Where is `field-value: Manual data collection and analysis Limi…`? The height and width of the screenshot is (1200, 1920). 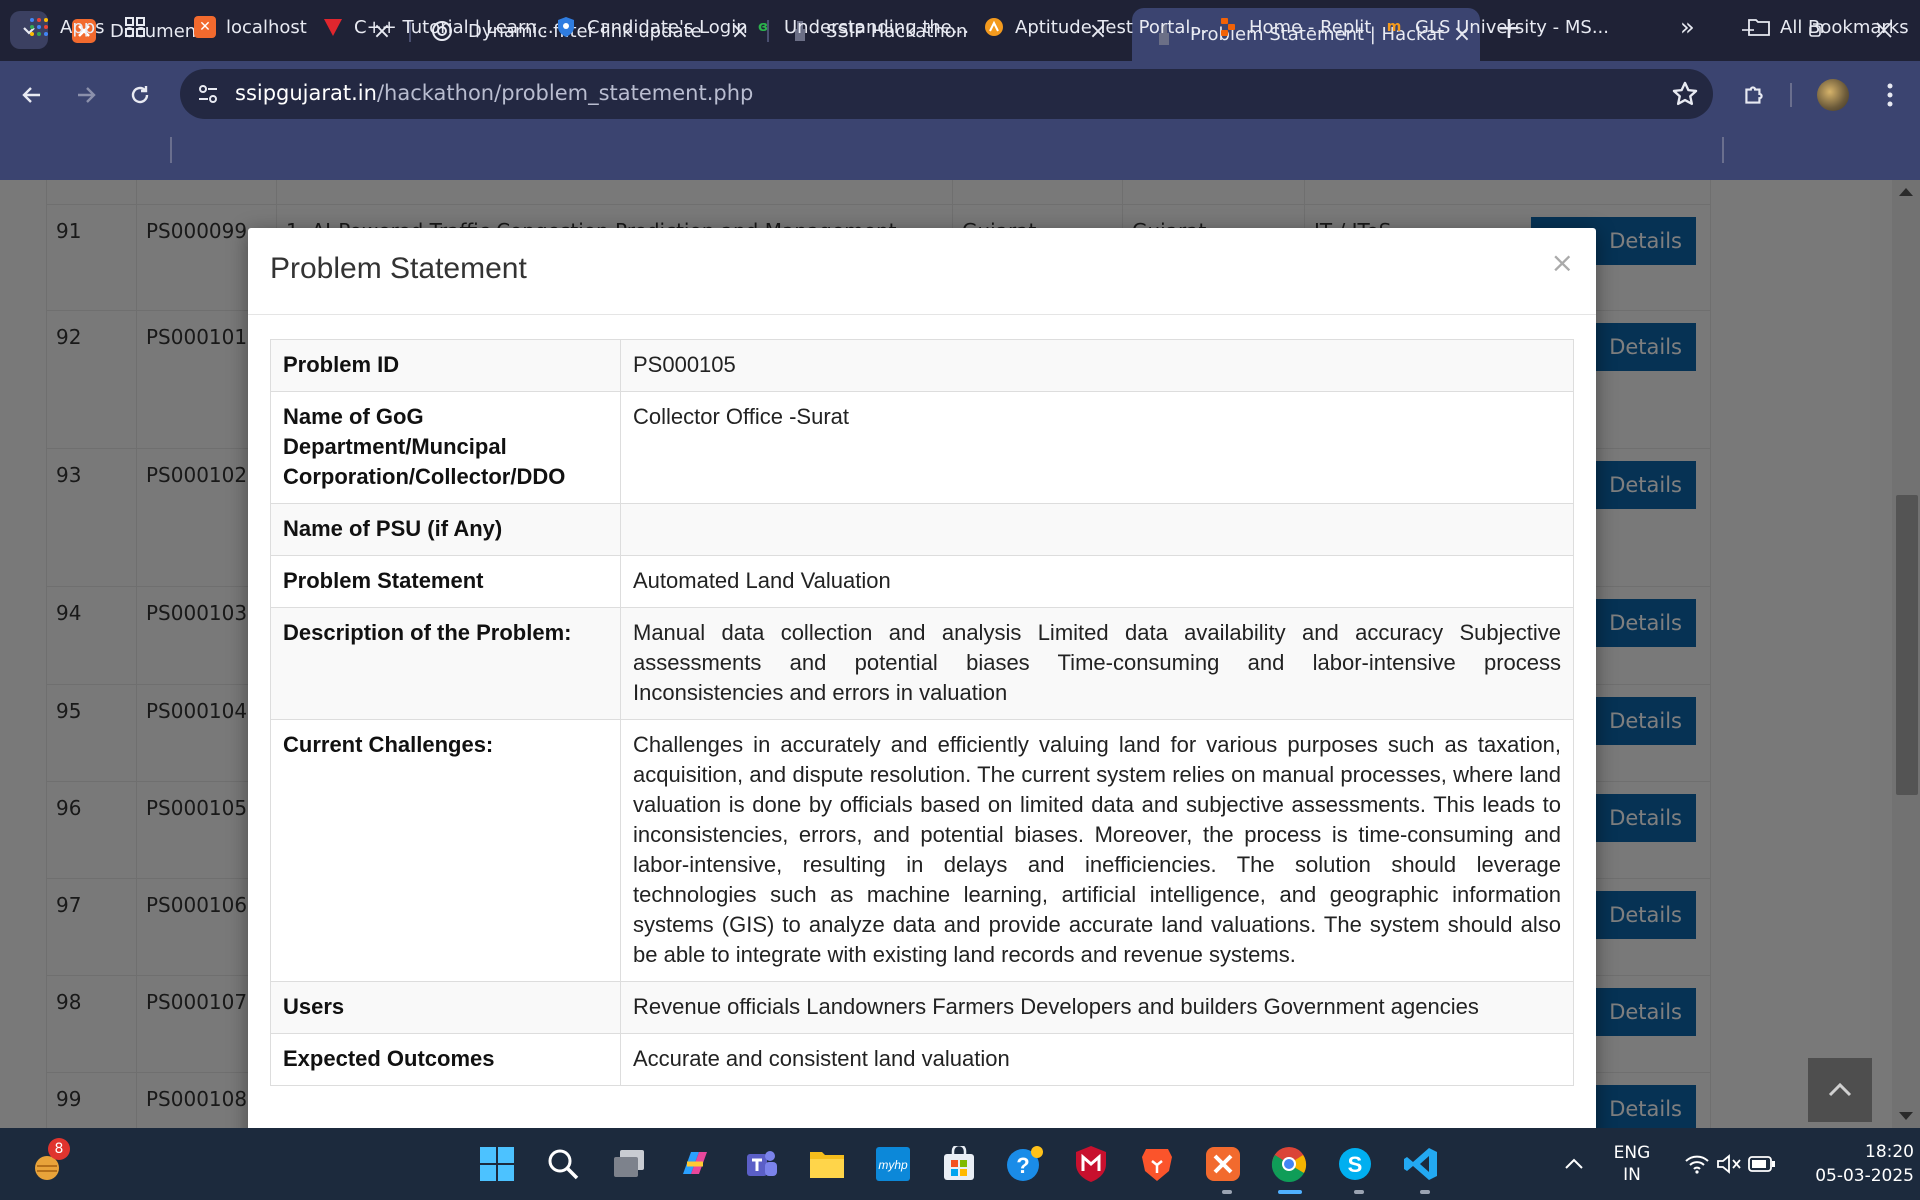 field-value: Manual data collection and analysis Limi… is located at coordinates (1097, 663).